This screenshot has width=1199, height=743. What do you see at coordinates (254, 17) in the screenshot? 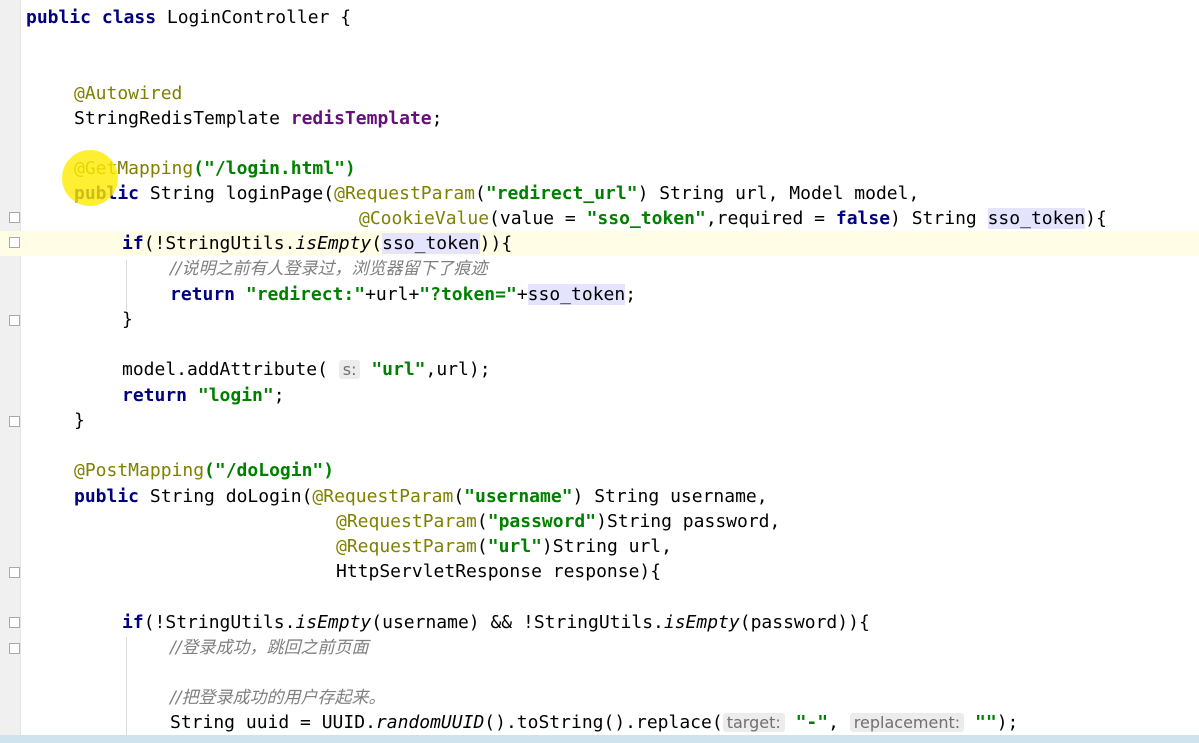
I see `class-name: LoginController {` at bounding box center [254, 17].